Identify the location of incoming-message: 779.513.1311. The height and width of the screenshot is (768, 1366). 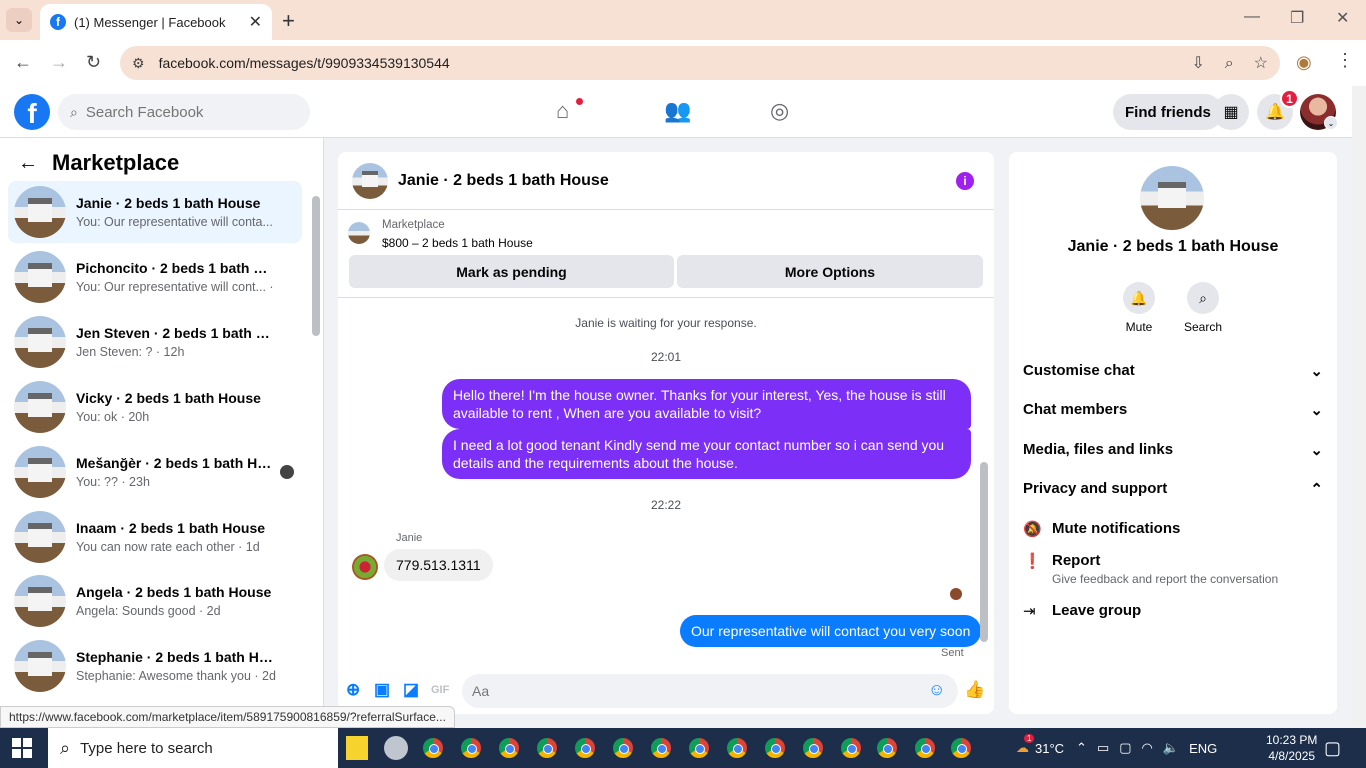
(438, 565).